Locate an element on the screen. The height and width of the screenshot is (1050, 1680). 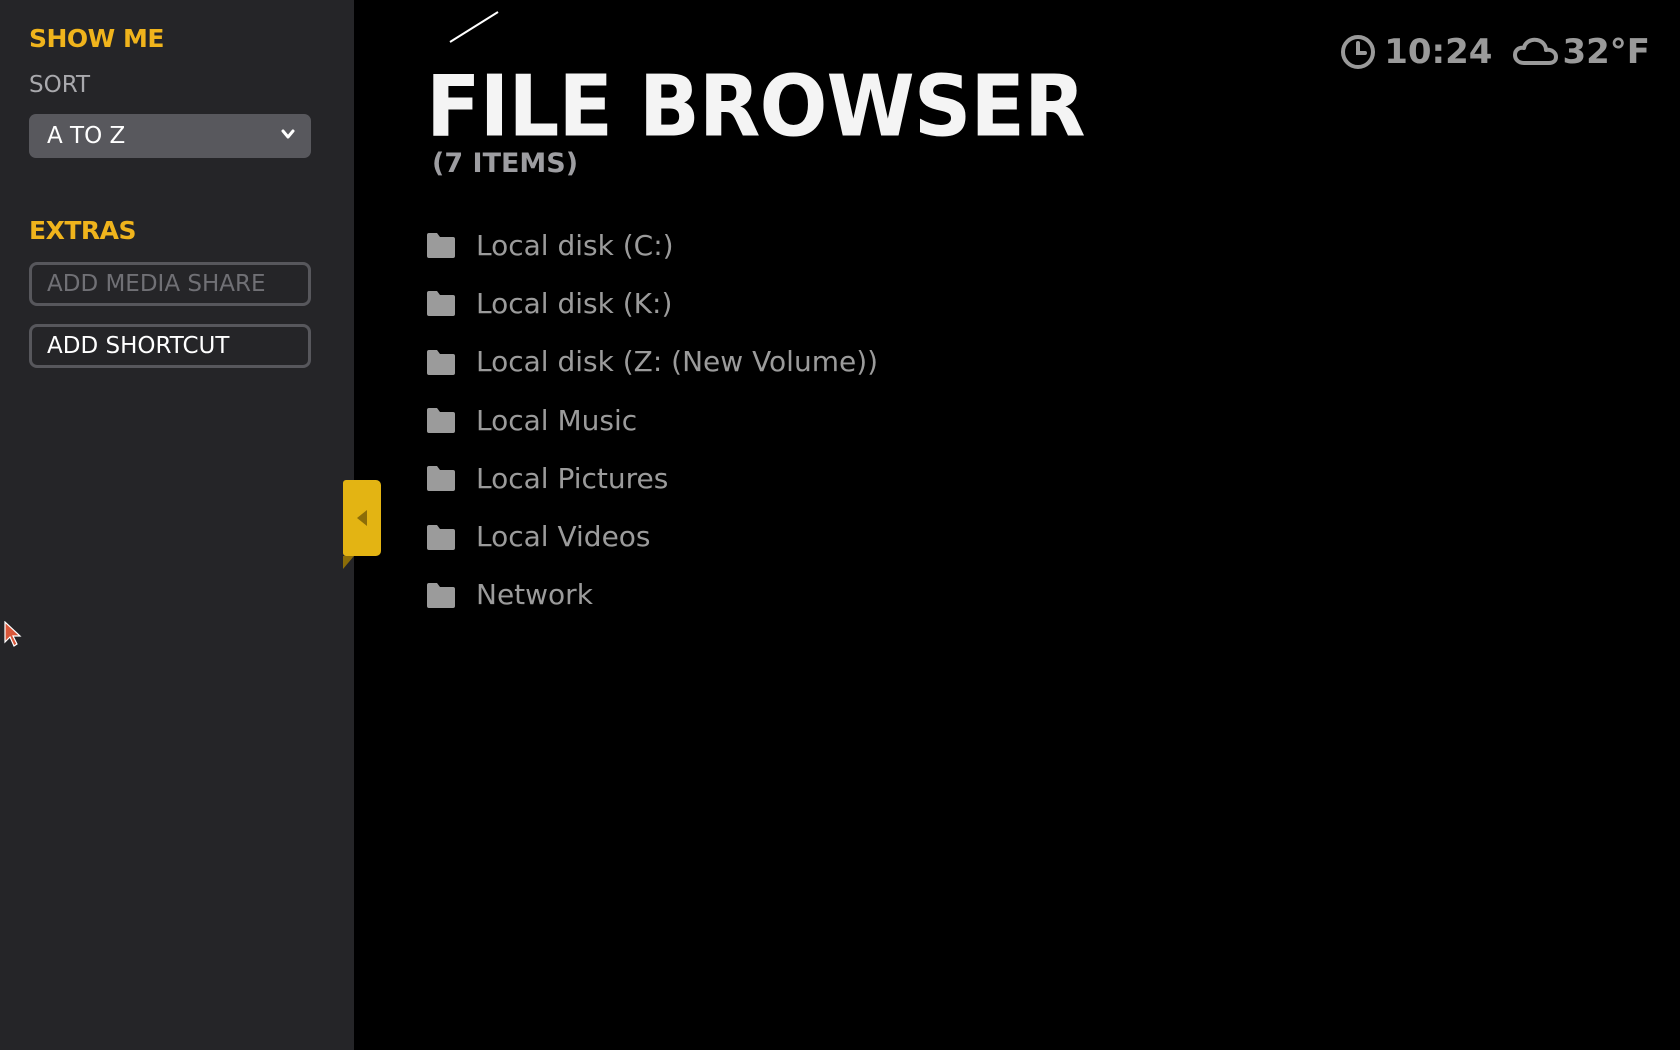
tab-fold is located at coordinates (348, 562).